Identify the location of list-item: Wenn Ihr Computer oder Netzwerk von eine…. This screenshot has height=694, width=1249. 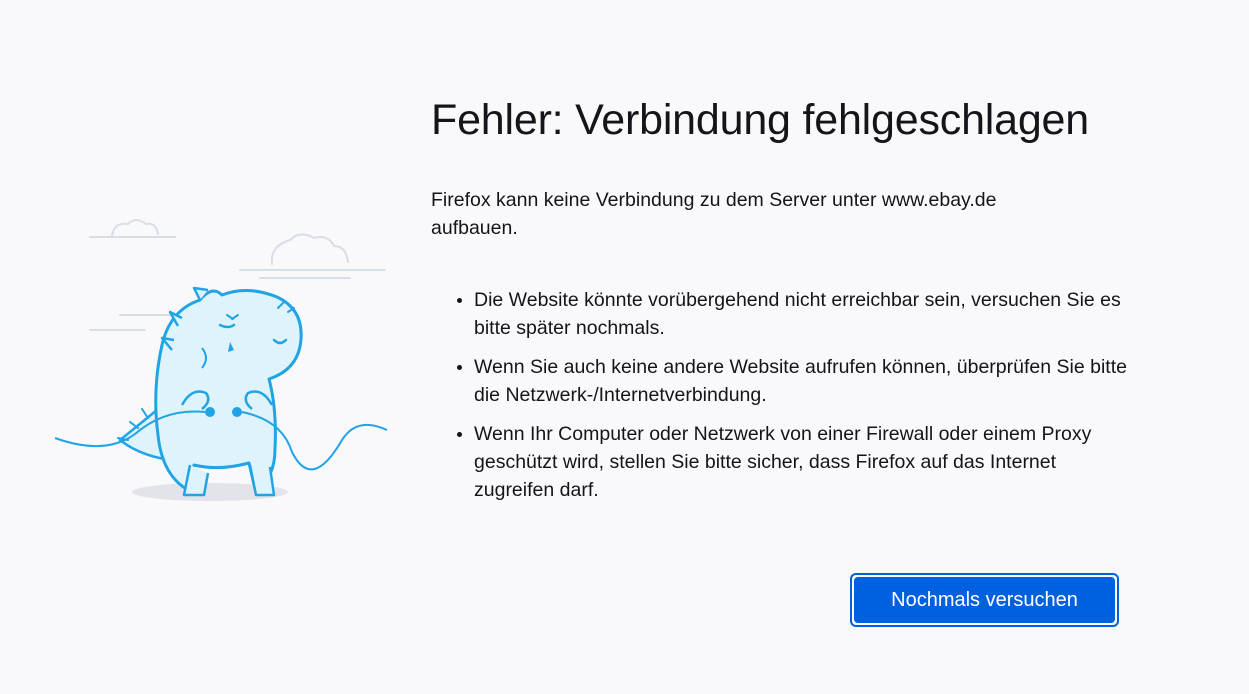
(804, 462).